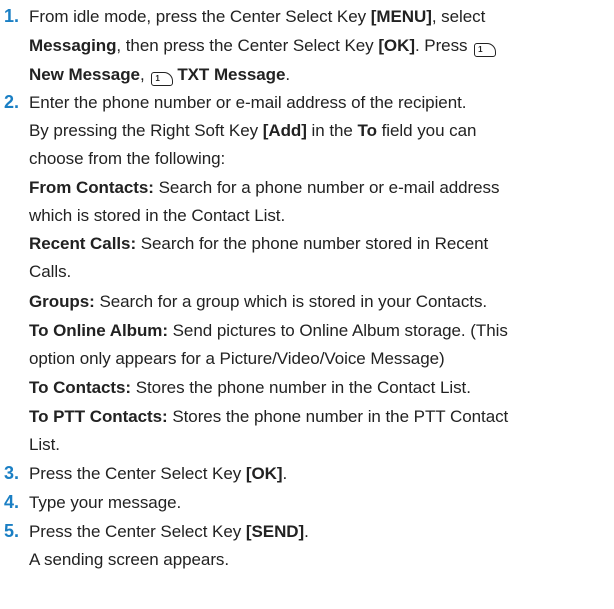 The image size is (614, 609). Describe the element at coordinates (157, 215) in the screenshot. I see `option-from-contacts-cont: which is stored in the Contact List.` at that location.